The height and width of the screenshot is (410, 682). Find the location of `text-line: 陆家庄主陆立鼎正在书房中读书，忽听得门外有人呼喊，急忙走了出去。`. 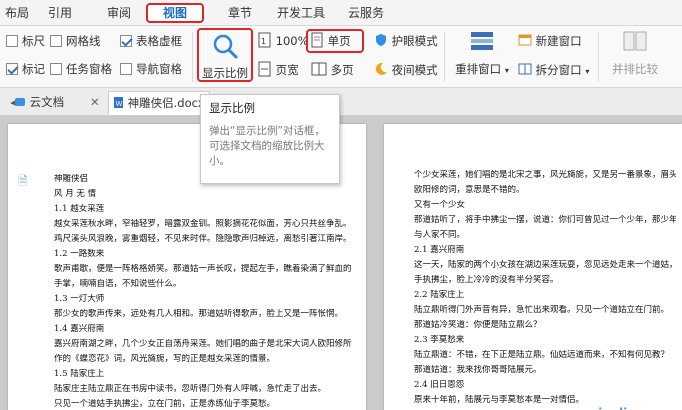

text-line: 陆家庄主陆立鼎正在书房中读书，忽听得门外有人呼喊，急忙走了出去。 is located at coordinates (190, 389).